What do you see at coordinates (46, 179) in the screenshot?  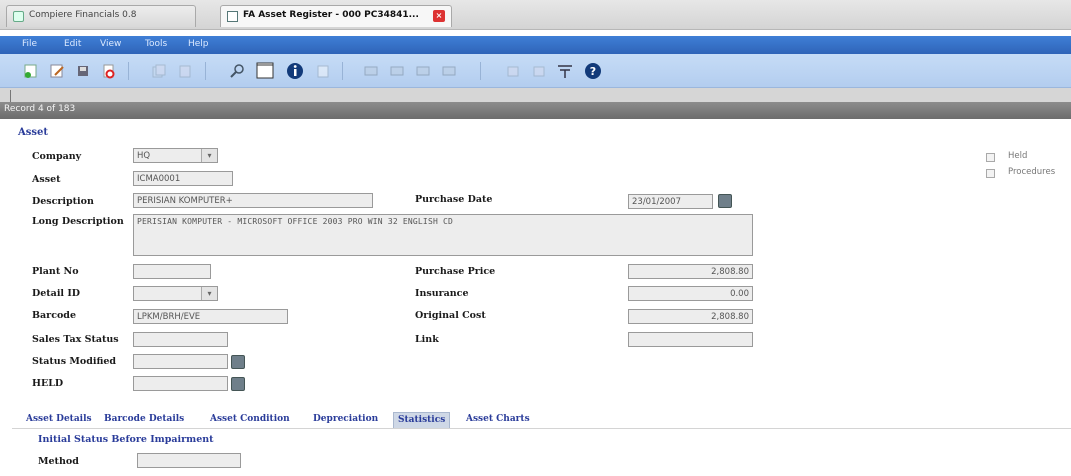 I see `asset-label: Asset` at bounding box center [46, 179].